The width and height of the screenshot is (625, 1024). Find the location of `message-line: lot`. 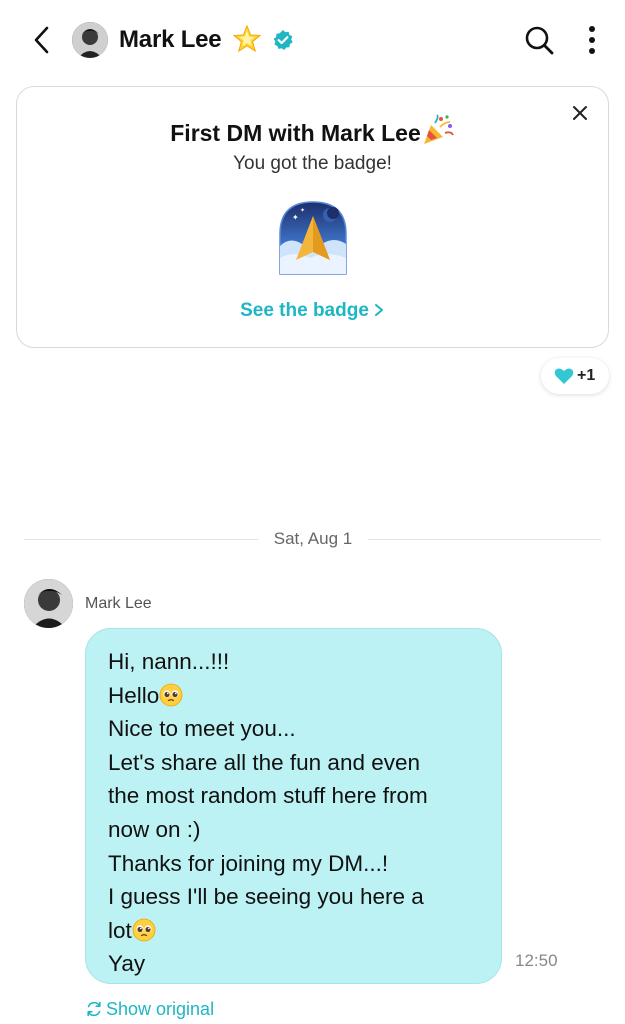

message-line: lot is located at coordinates (293, 931).